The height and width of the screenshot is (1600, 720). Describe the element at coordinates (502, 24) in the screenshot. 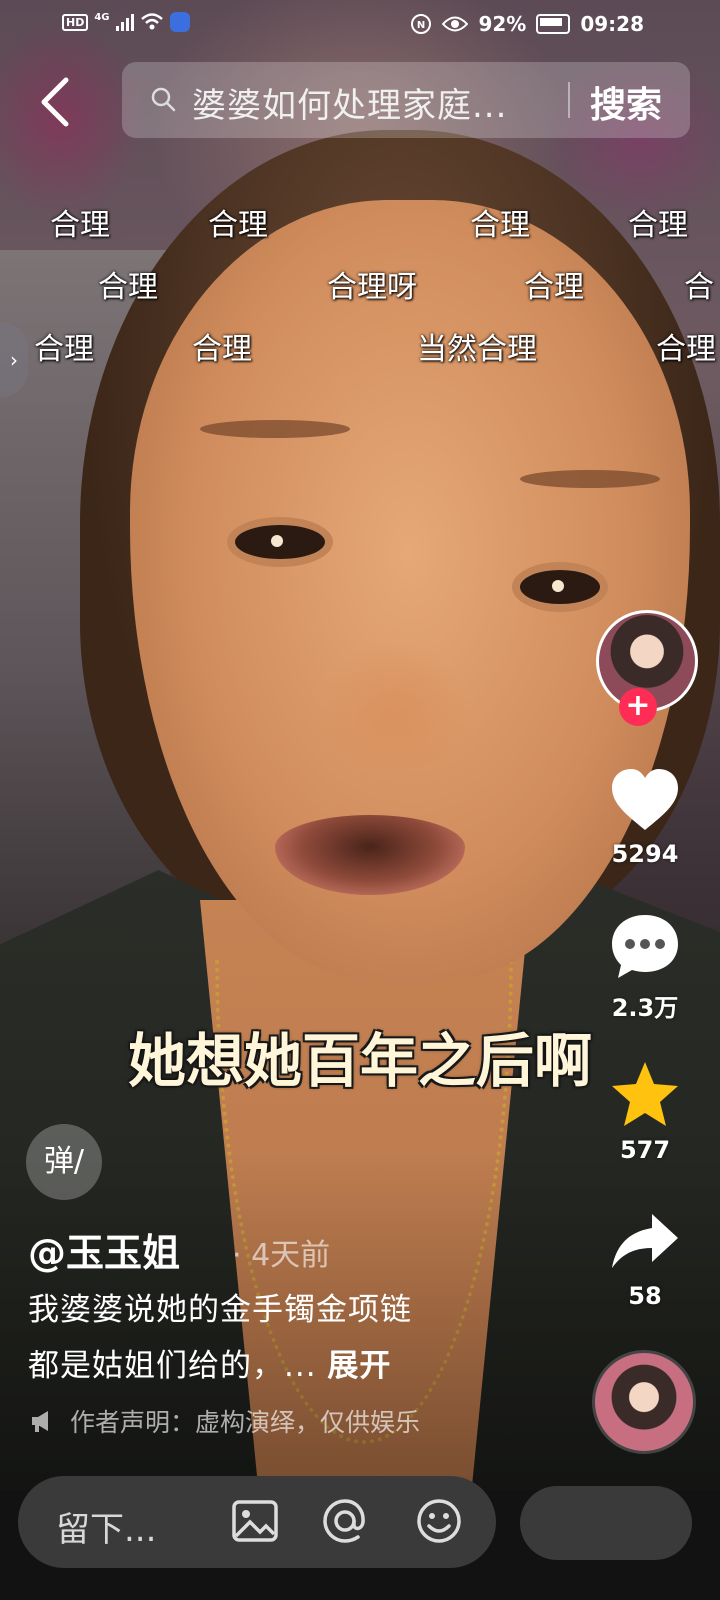

I see `battery-percent: 92%` at that location.